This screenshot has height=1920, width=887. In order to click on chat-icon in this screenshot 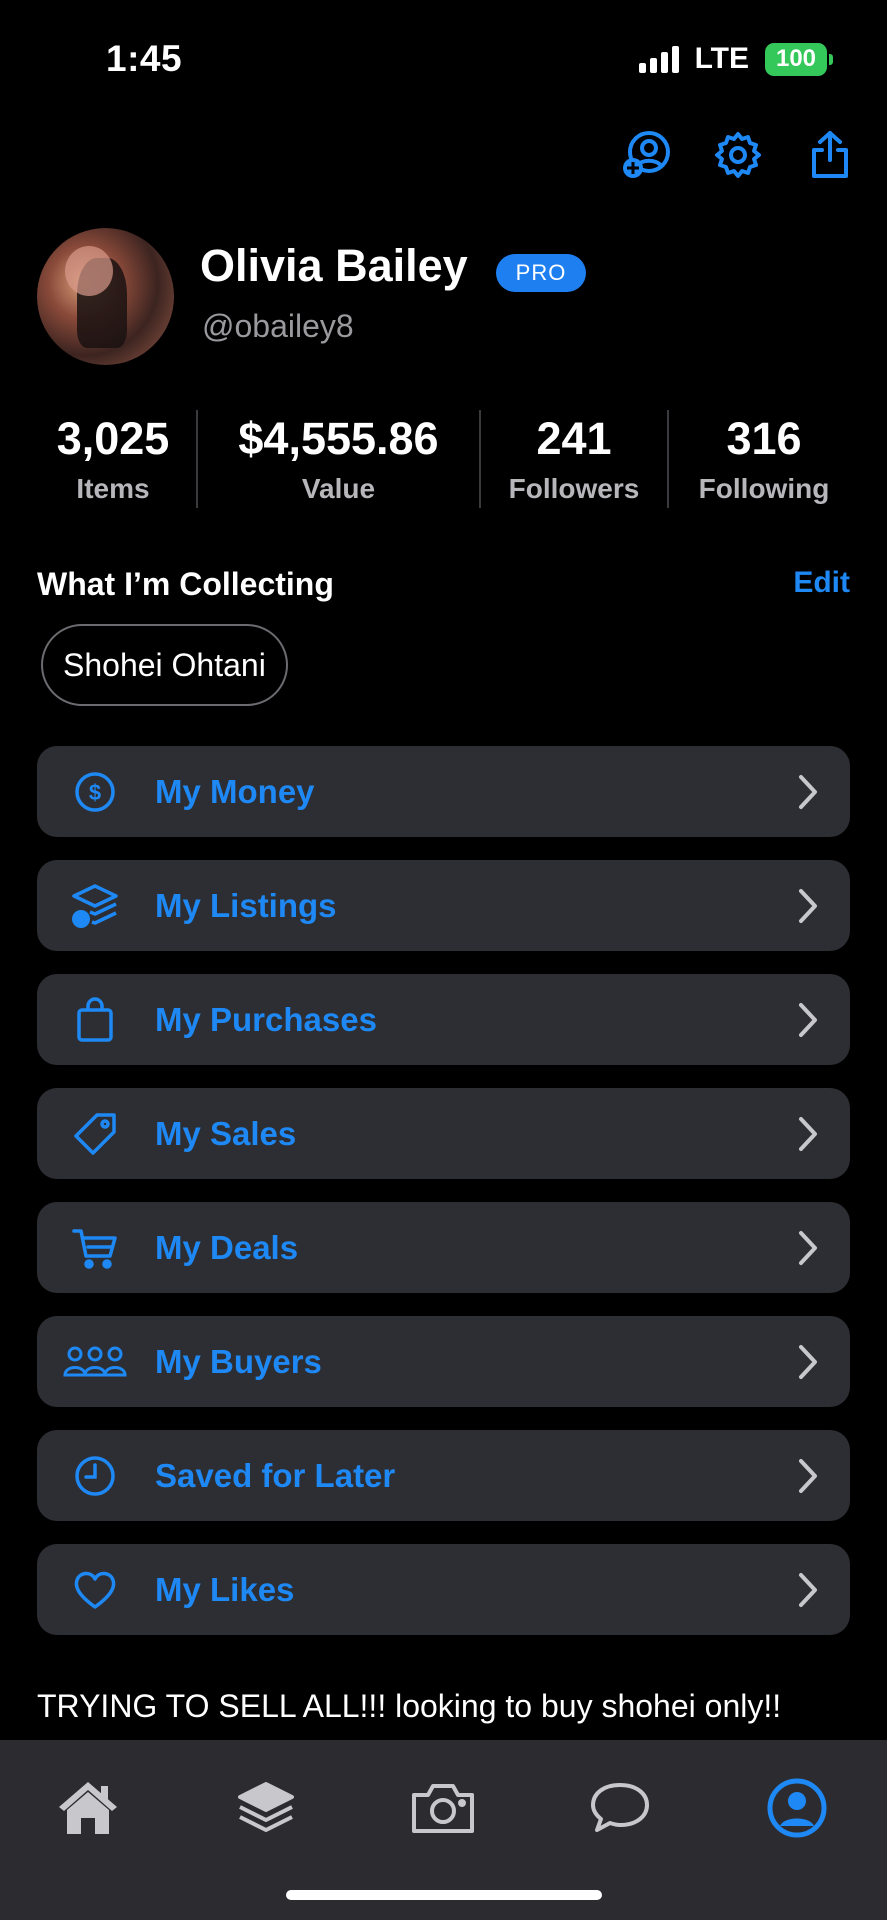, I will do `click(620, 1807)`.